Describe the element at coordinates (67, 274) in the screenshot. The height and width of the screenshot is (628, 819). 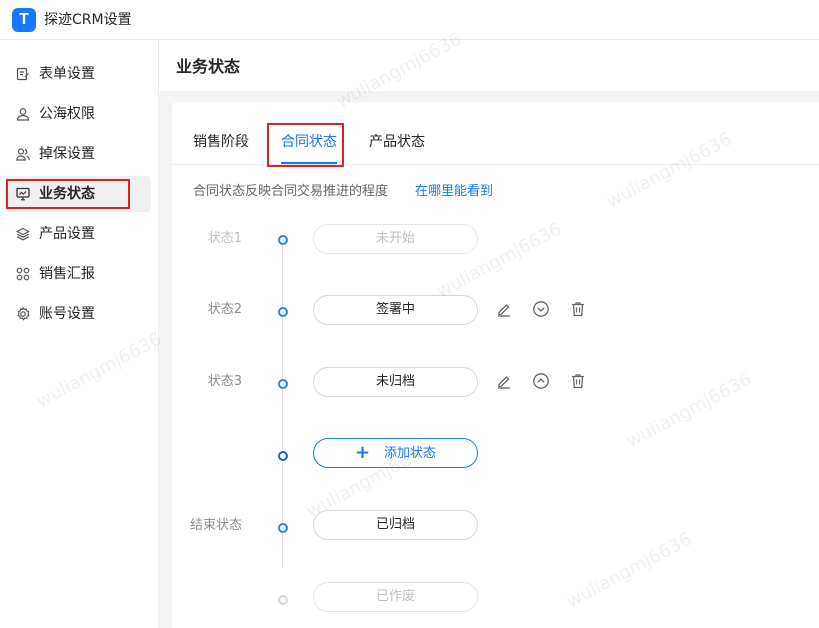
I see `sidebar-item-label: 销售汇报` at that location.